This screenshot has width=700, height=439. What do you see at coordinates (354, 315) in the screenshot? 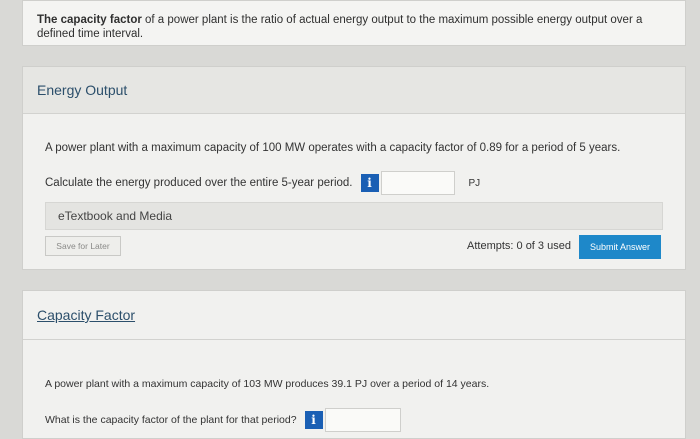
I see `capacity-factor-title-row: Capacity Factor` at bounding box center [354, 315].